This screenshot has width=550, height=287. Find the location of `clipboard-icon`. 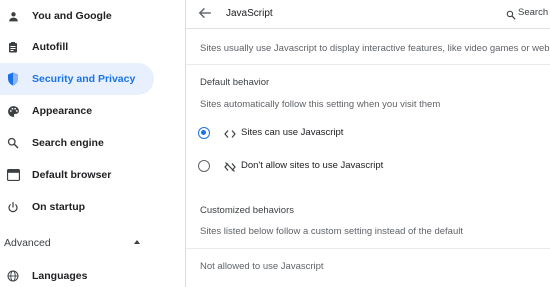

clipboard-icon is located at coordinates (13, 47).